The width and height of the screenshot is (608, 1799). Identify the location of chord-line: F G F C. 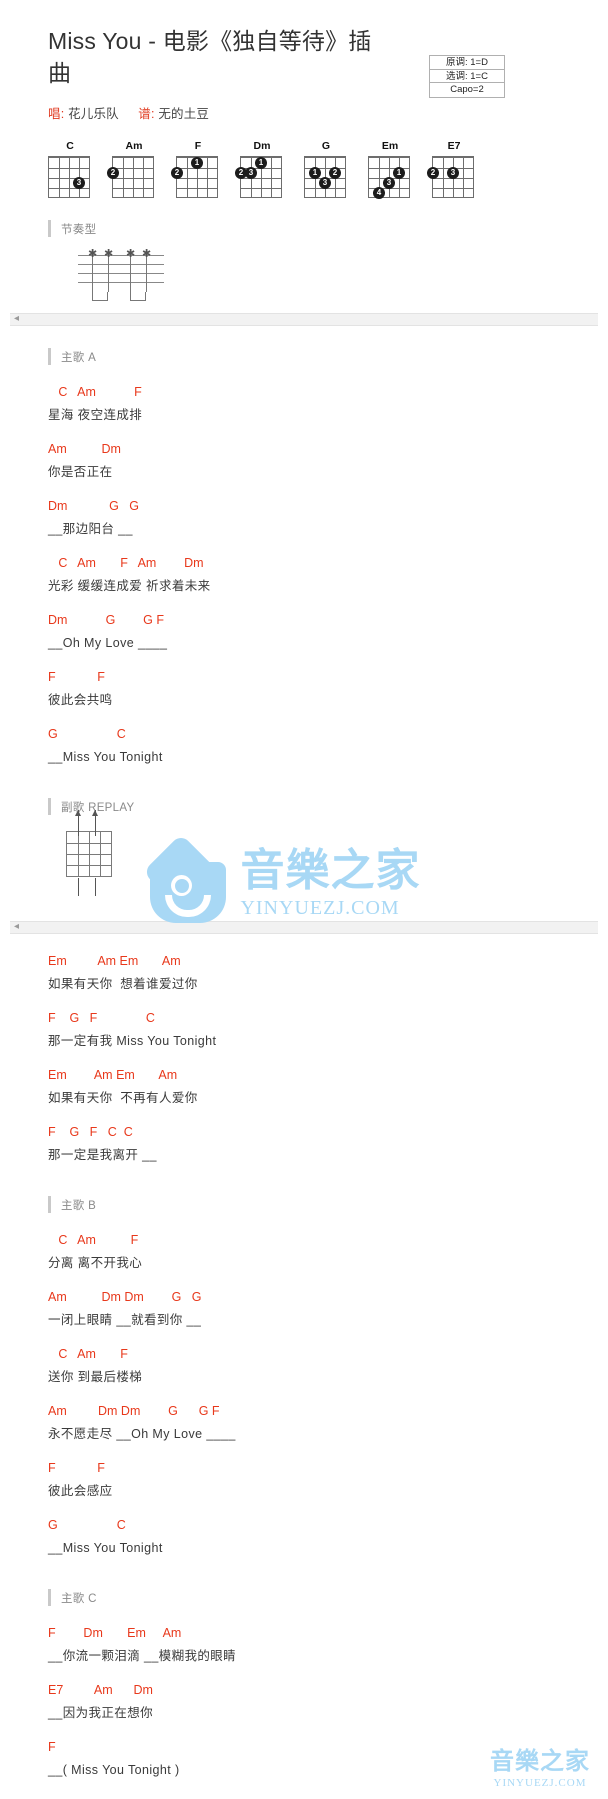
(101, 1018).